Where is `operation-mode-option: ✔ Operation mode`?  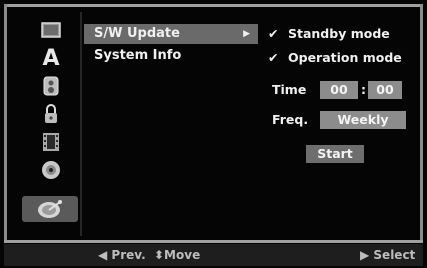
operation-mode-option: ✔ Operation mode is located at coordinates (335, 58).